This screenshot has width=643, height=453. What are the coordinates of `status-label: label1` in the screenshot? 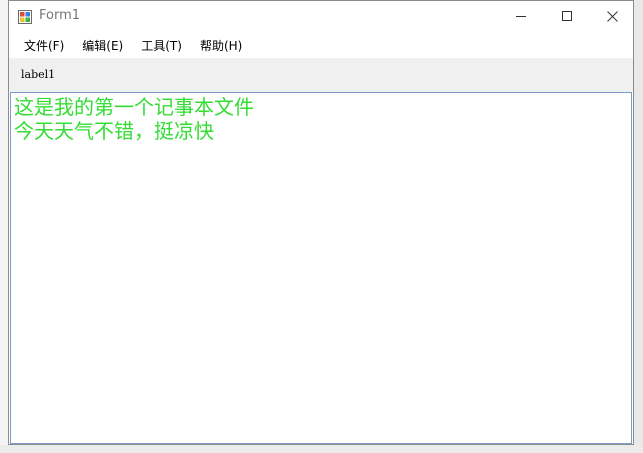 It's located at (38, 74).